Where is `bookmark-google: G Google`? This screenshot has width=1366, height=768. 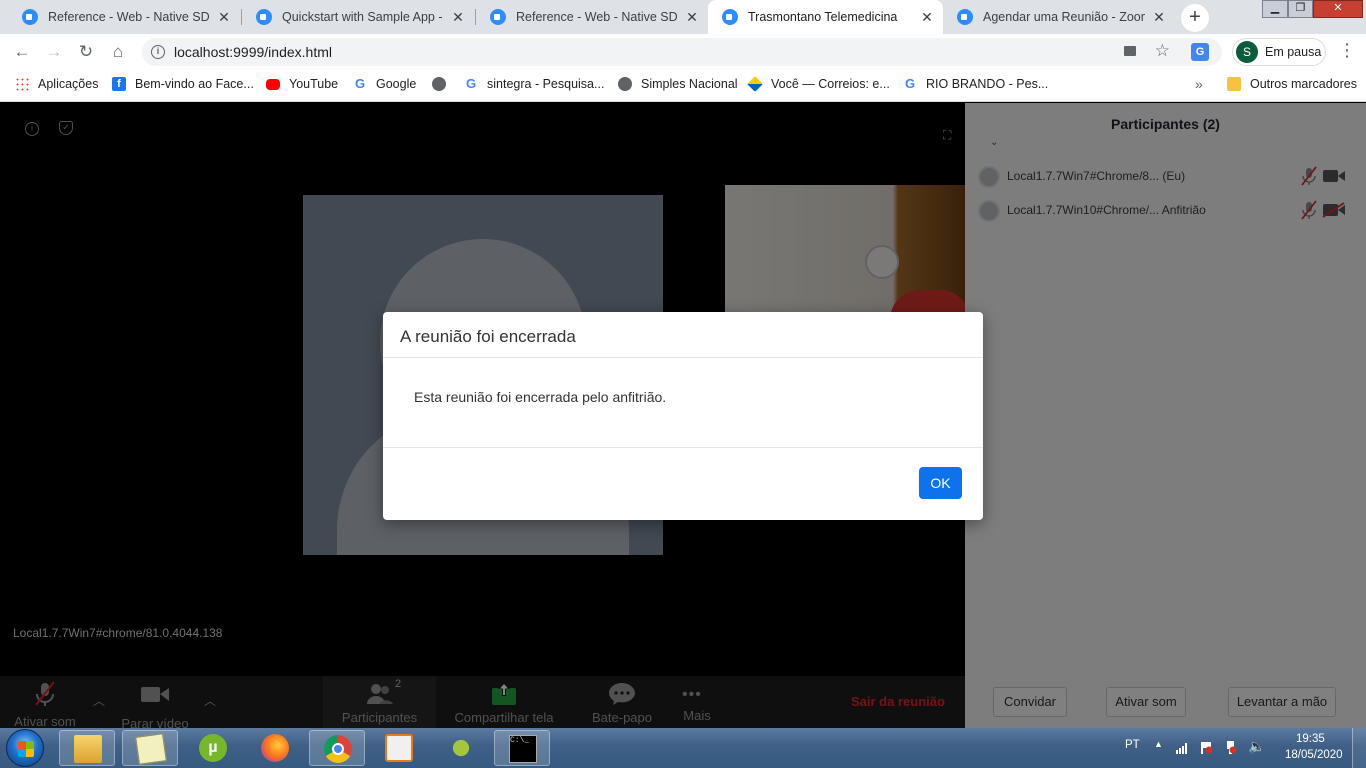
bookmark-google: G Google is located at coordinates (384, 84).